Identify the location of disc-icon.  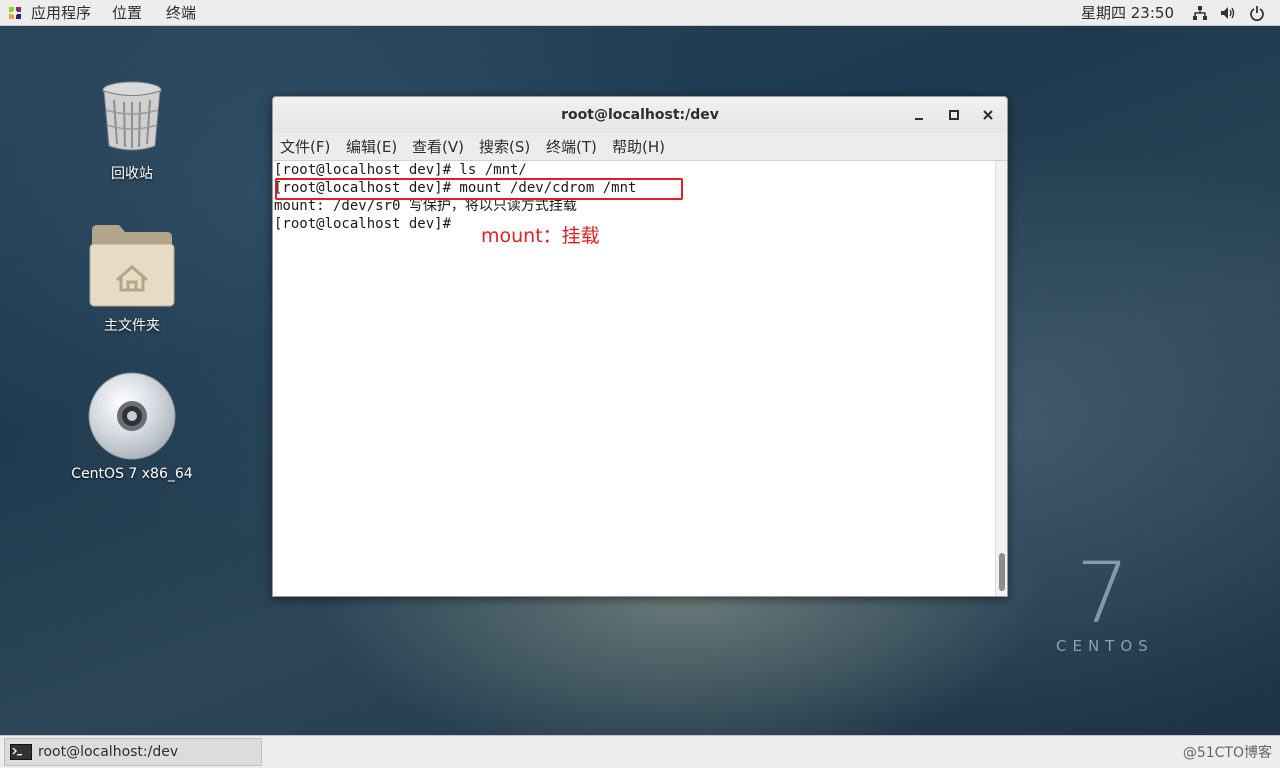
(132, 416).